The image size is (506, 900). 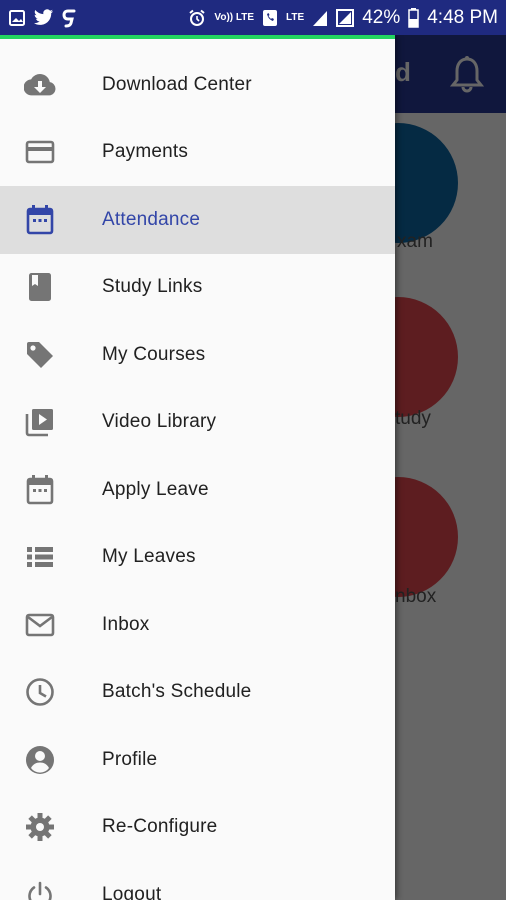 What do you see at coordinates (69, 18) in the screenshot?
I see `g-app-icon` at bounding box center [69, 18].